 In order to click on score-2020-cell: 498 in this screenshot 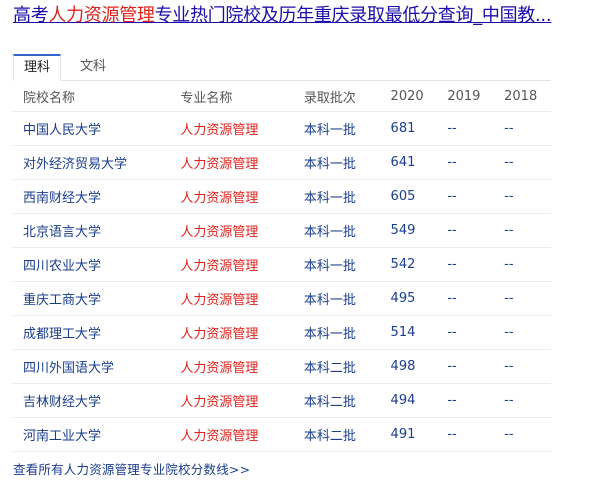, I will do `click(409, 366)`.